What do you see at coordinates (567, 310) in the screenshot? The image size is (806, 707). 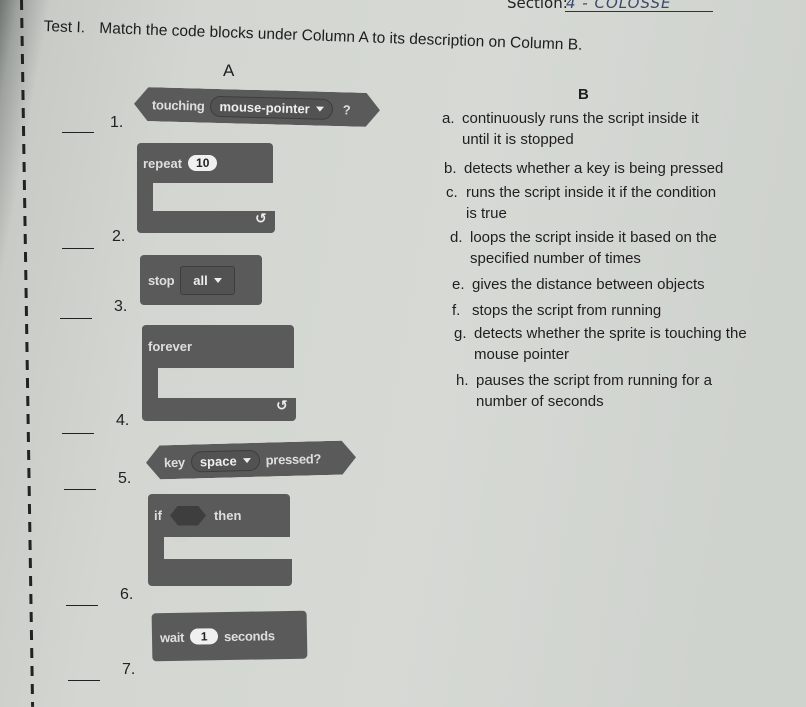 I see `description-text: stops the script from running` at bounding box center [567, 310].